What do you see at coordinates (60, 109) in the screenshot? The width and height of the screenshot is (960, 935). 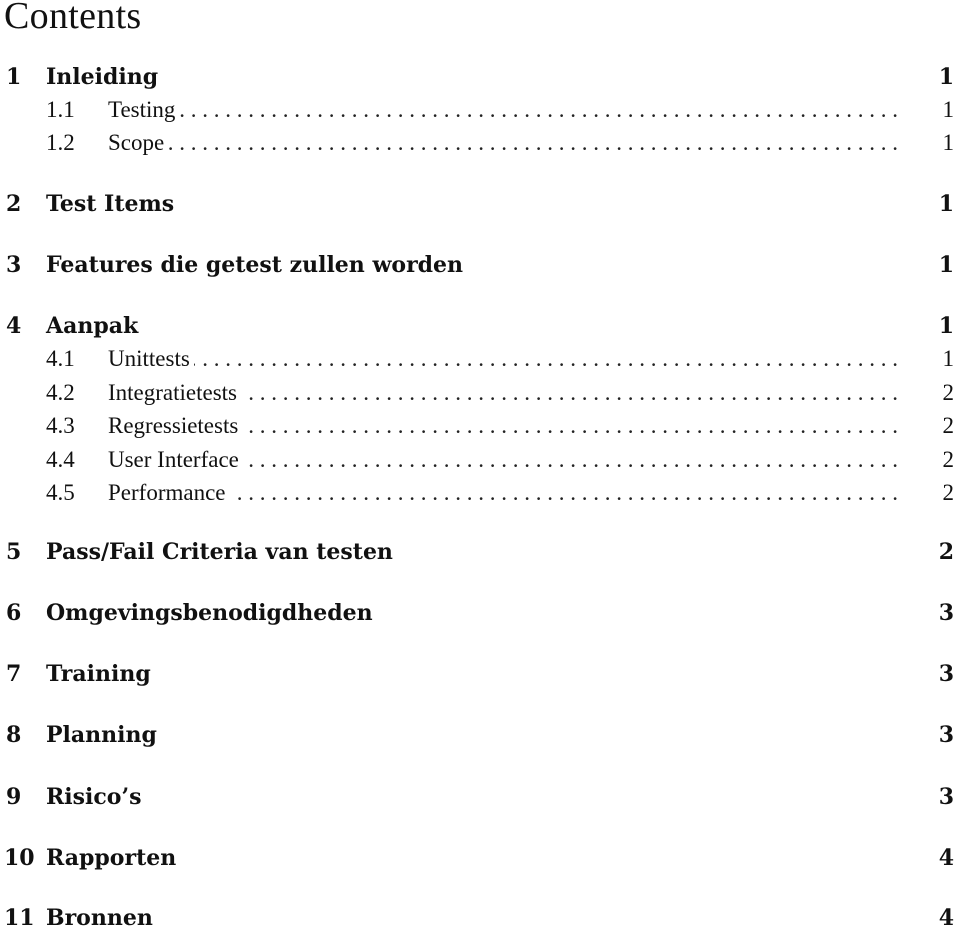 I see `toc-entry-number: 1.1` at bounding box center [60, 109].